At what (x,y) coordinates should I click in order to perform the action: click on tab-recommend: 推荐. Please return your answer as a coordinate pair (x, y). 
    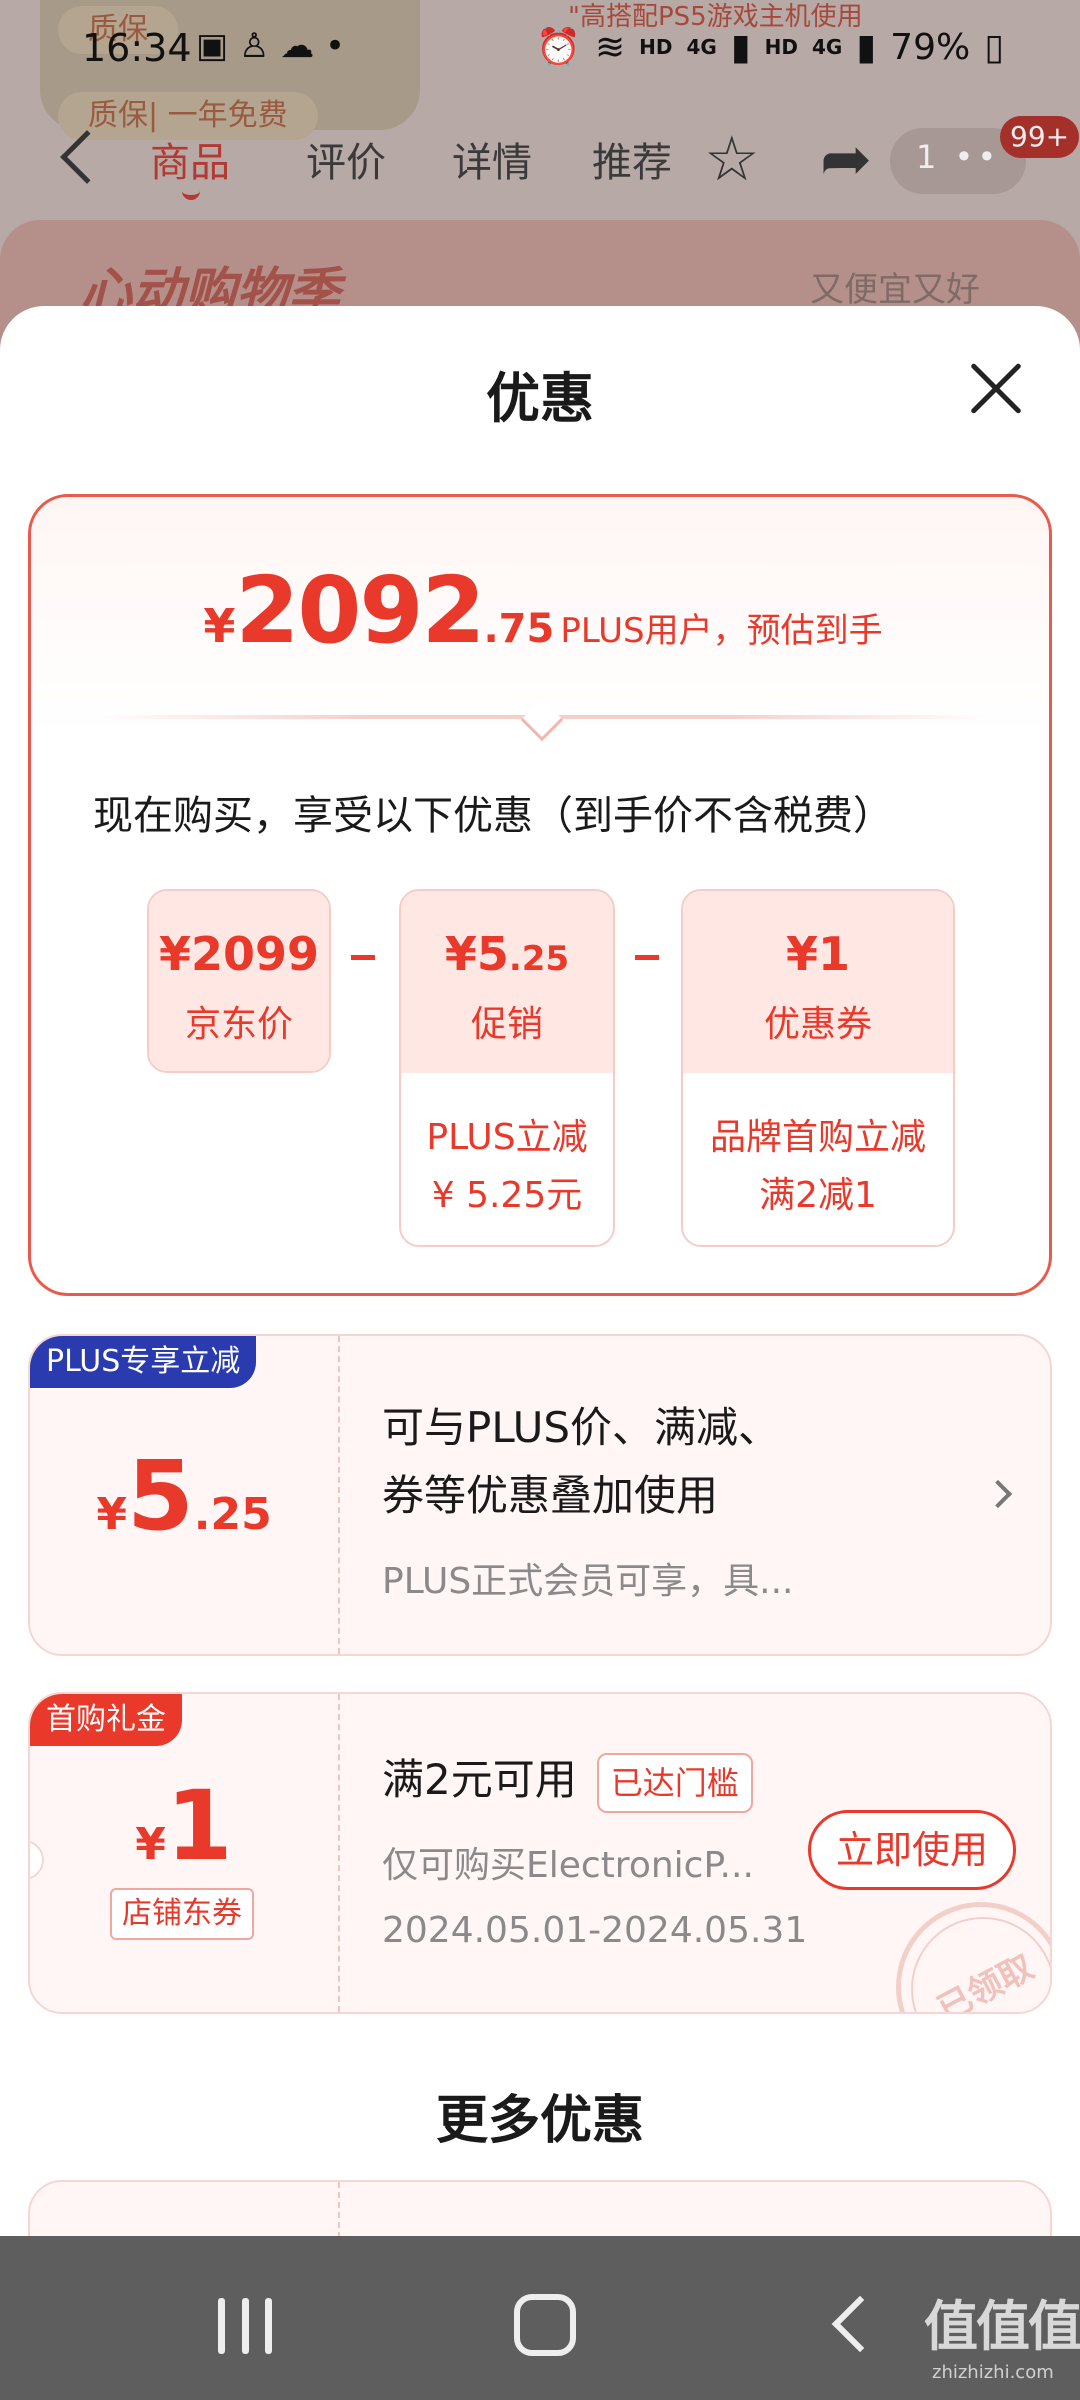
    Looking at the image, I should click on (632, 159).